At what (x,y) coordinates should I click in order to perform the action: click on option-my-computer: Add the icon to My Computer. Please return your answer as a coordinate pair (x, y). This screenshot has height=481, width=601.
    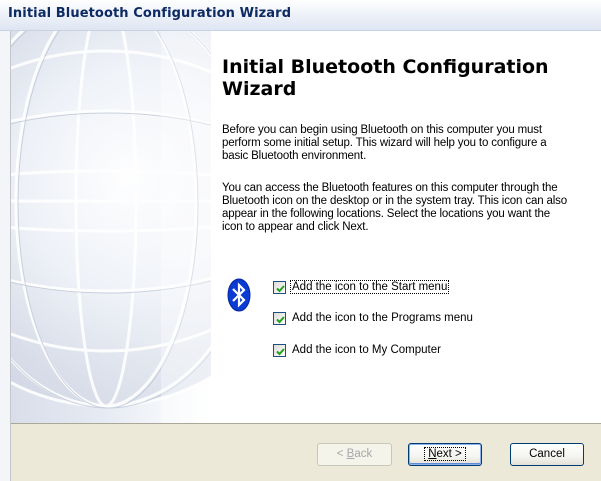
    Looking at the image, I should click on (357, 350).